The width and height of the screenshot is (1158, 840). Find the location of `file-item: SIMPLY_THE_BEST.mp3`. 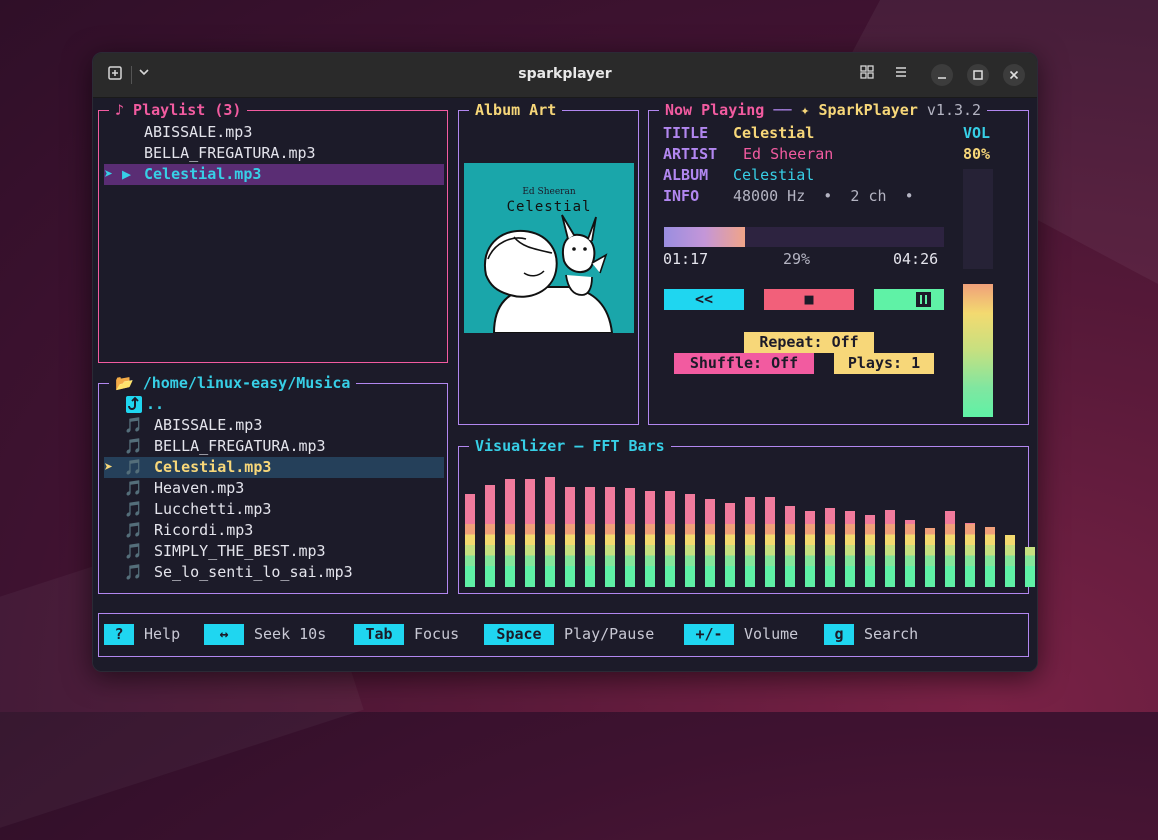

file-item: SIMPLY_THE_BEST.mp3 is located at coordinates (240, 551).